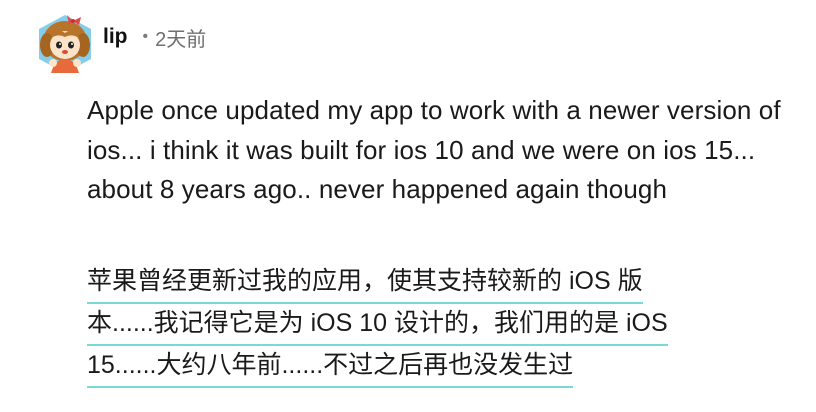 The width and height of the screenshot is (816, 412). Describe the element at coordinates (365, 283) in the screenshot. I see `translation-line: 苹果曾经更新过我的应用，使其支持较新的 iOS 版` at that location.